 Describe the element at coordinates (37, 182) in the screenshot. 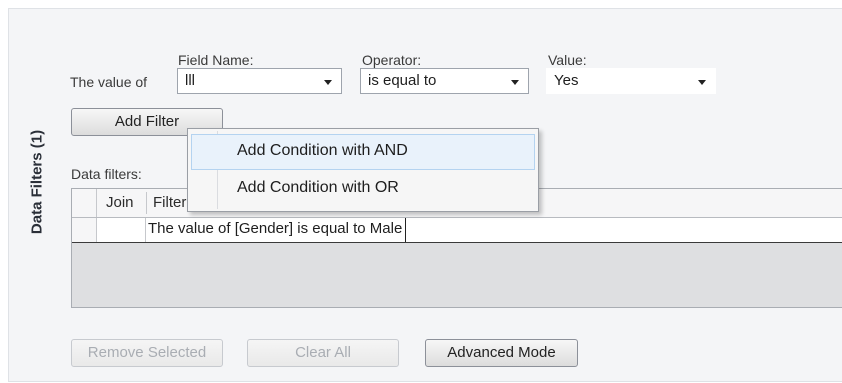

I see `side-tab-label: Data Filters (1)` at that location.